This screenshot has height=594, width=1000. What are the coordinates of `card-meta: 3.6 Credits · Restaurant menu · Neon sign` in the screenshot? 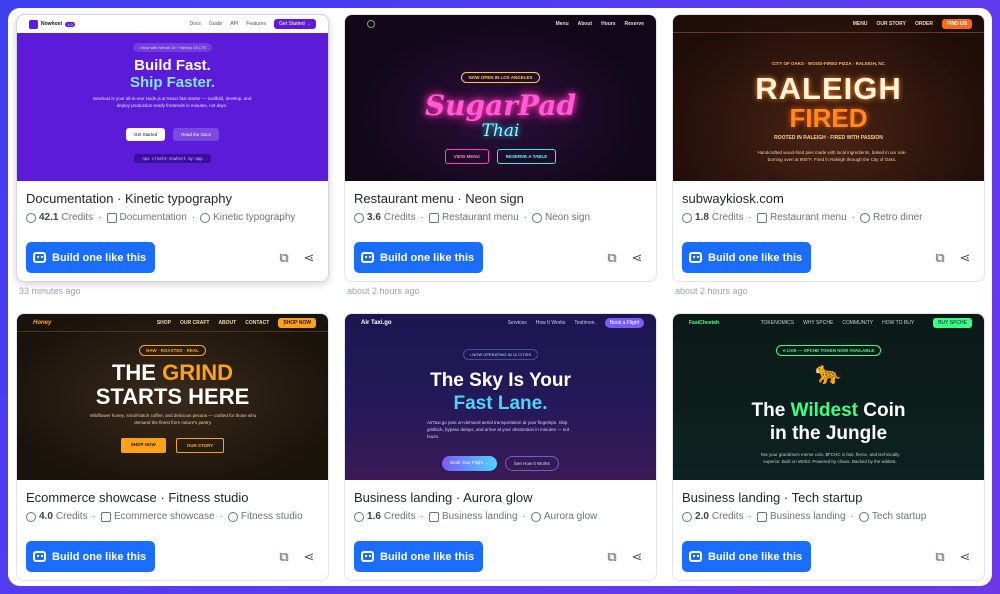 It's located at (500, 217).